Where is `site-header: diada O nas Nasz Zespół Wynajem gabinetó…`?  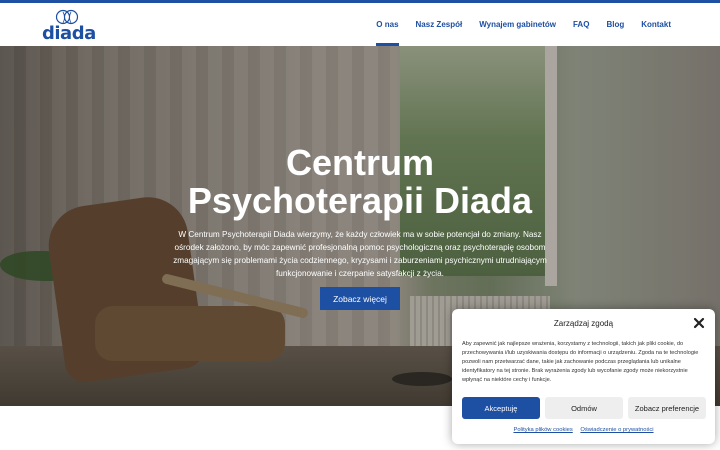 site-header: diada O nas Nasz Zespół Wynajem gabinetó… is located at coordinates (360, 24).